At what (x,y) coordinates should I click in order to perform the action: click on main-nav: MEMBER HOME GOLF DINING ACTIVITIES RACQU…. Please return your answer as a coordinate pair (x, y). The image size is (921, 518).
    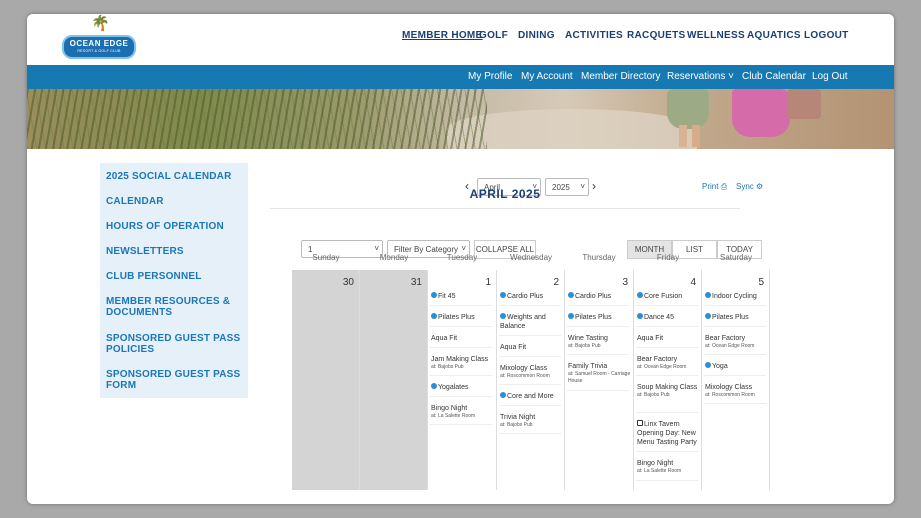
    Looking at the image, I should click on (460, 37).